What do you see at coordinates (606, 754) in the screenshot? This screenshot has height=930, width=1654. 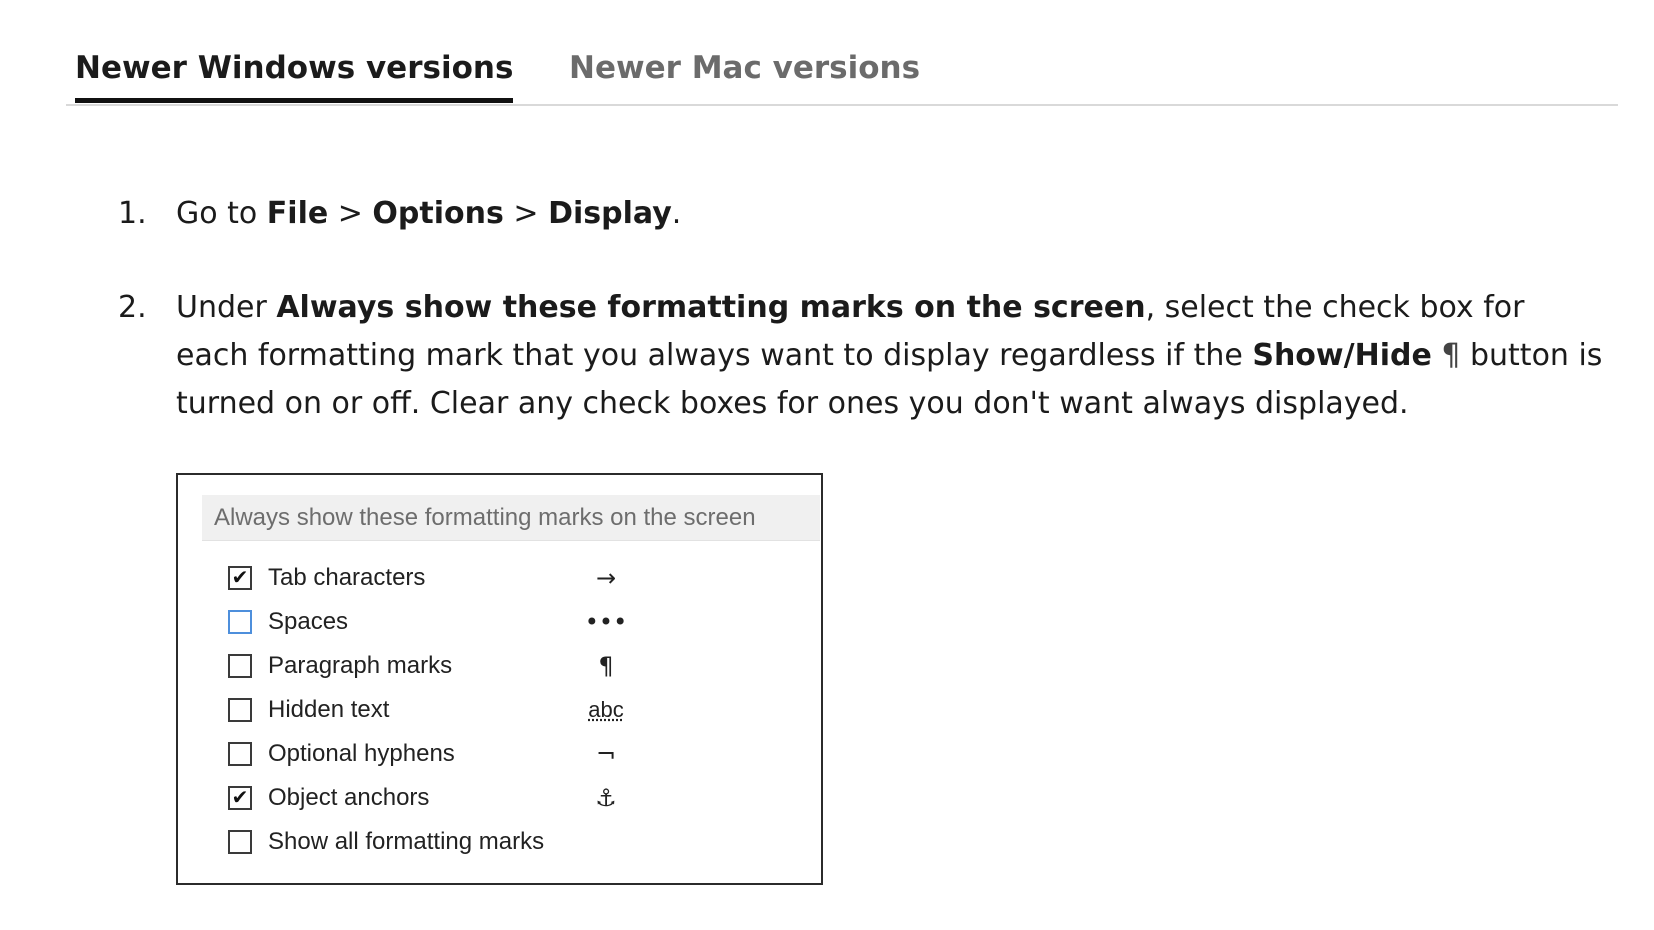 I see `optional-hyphen-icon: ¬` at bounding box center [606, 754].